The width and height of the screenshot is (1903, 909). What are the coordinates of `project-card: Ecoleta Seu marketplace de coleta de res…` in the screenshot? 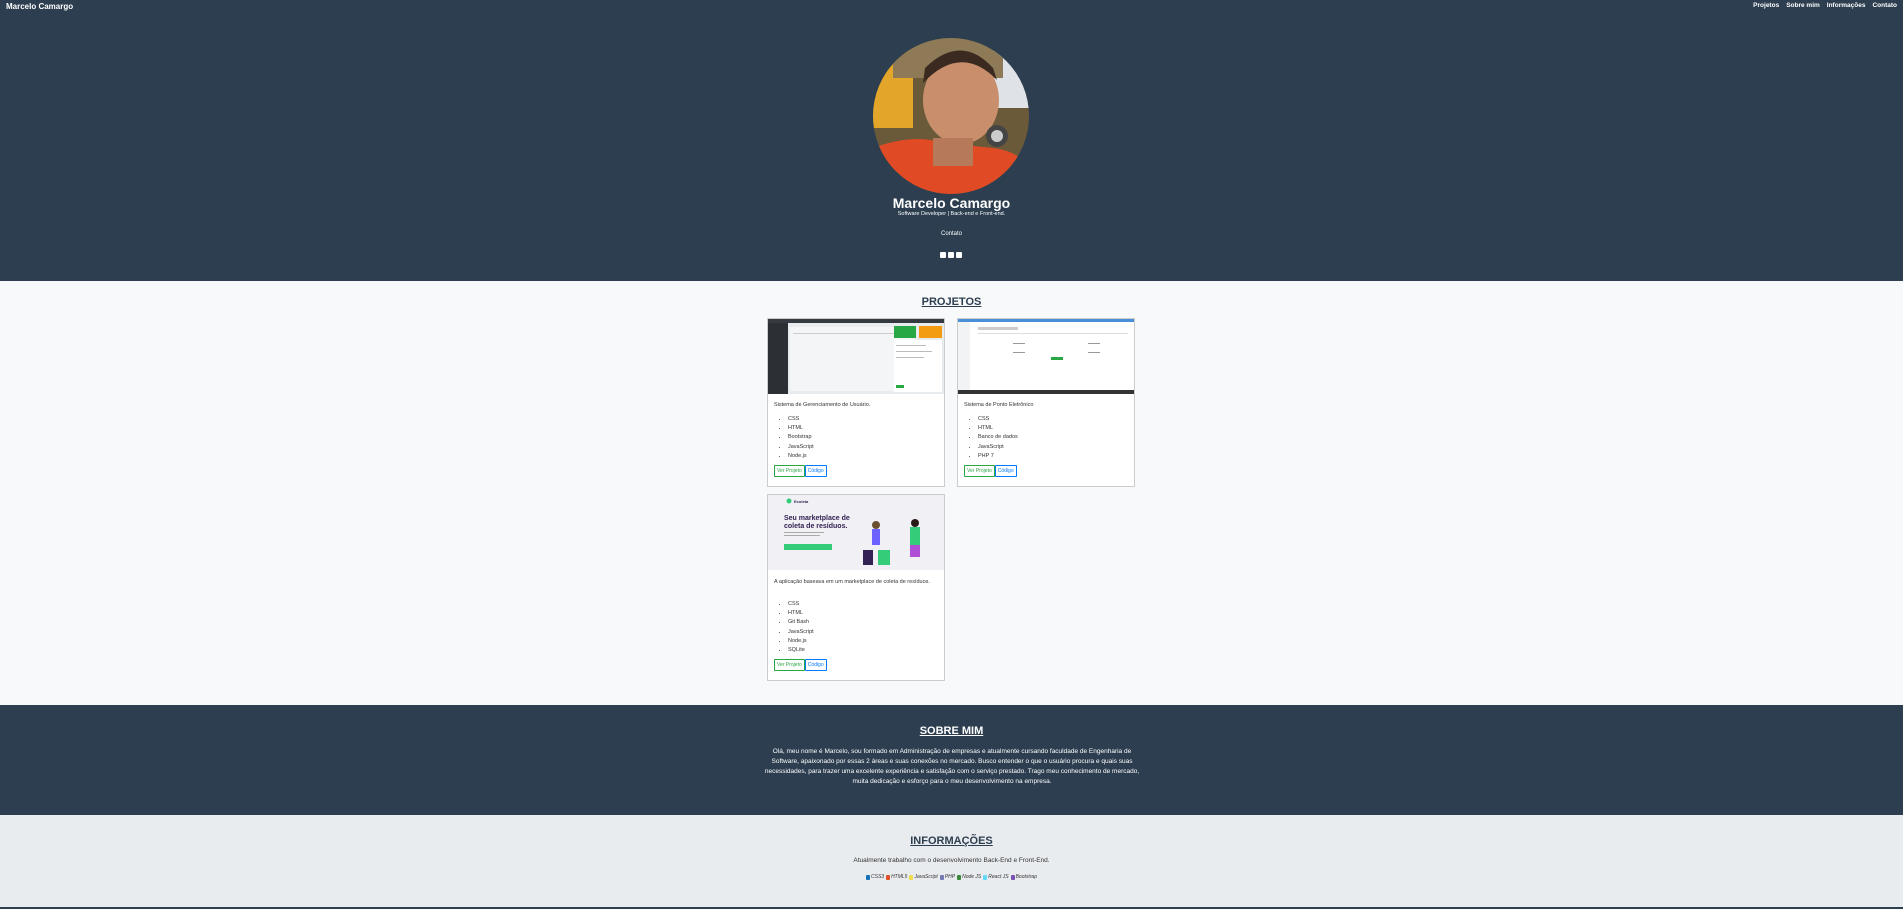 It's located at (856, 587).